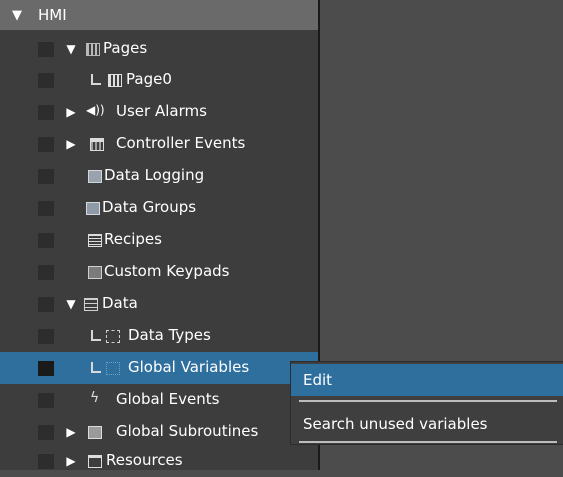 The image size is (563, 477). Describe the element at coordinates (95, 176) in the screenshot. I see `data-logging-icon` at that location.